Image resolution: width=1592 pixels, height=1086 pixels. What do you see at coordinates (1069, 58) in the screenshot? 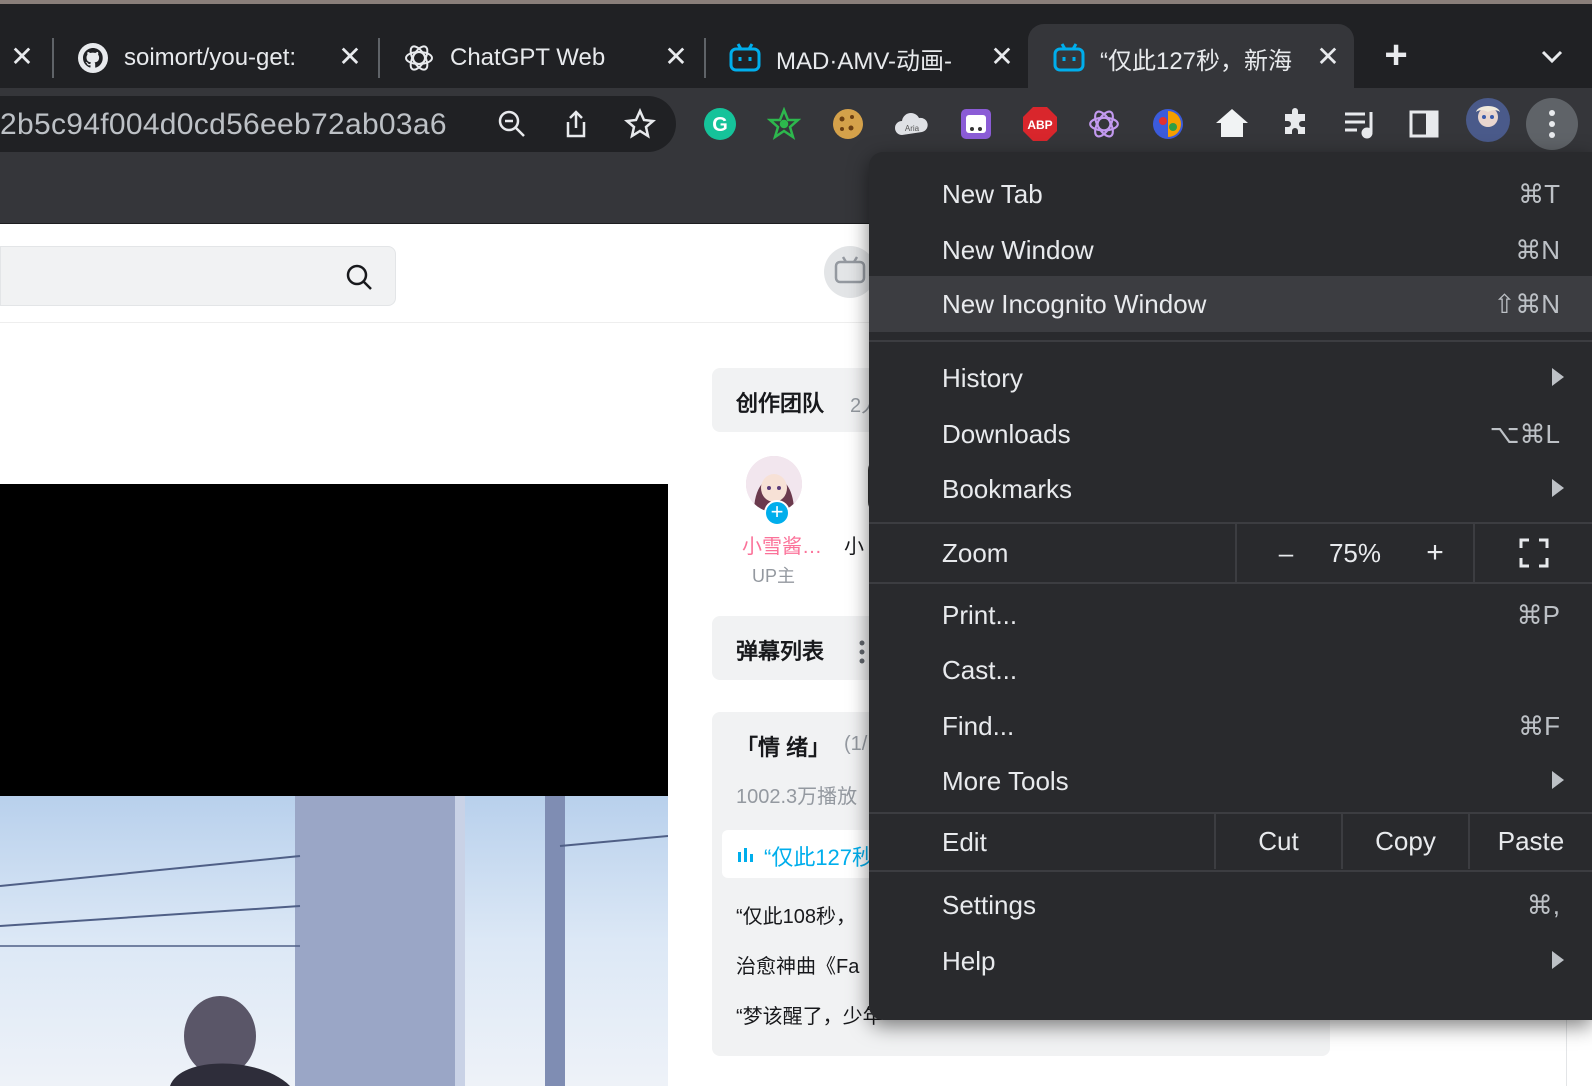
I see `bilibili-icon` at bounding box center [1069, 58].